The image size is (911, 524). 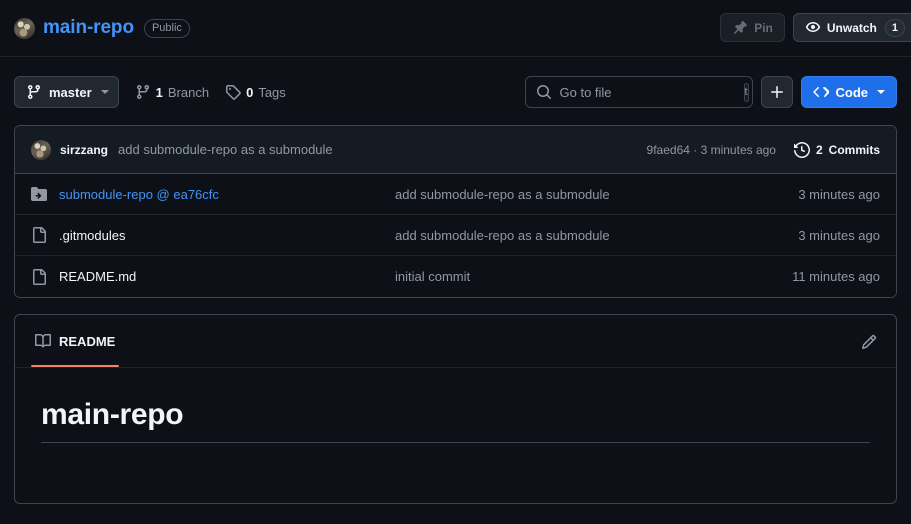 I want to click on tab-readme: README, so click(x=75, y=341).